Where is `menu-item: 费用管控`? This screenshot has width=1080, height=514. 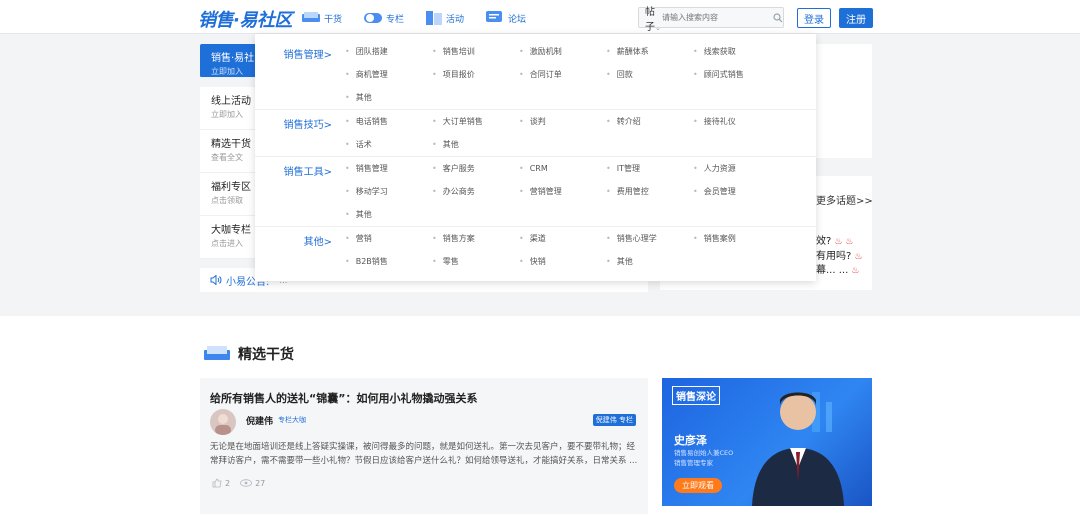 menu-item: 费用管控 is located at coordinates (649, 191).